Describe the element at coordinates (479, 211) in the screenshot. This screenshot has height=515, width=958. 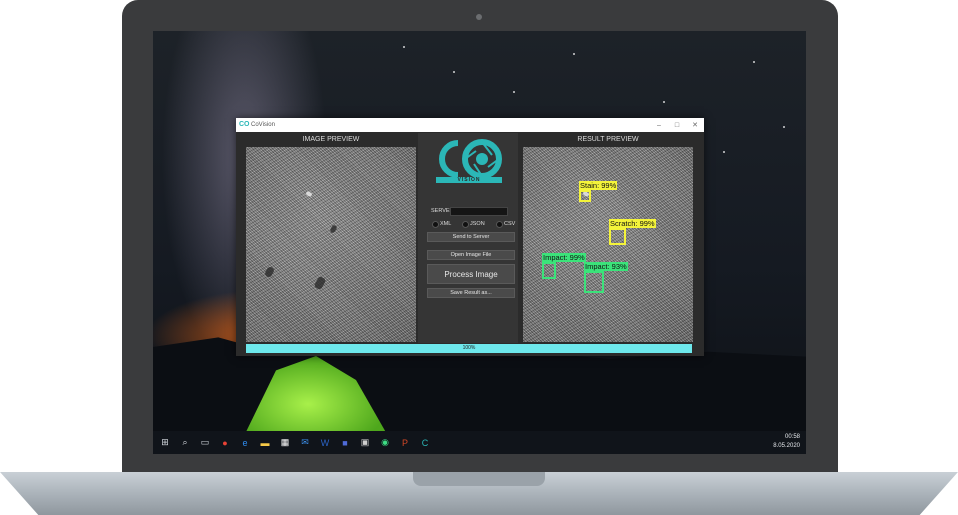
I see `server-input` at that location.